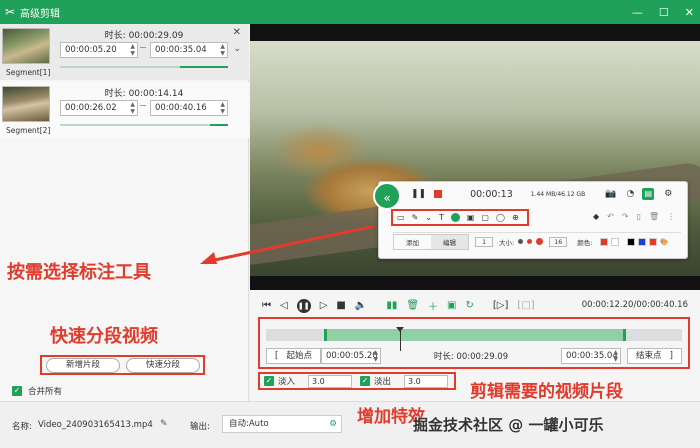 Image resolution: width=700 pixels, height=448 pixels. Describe the element at coordinates (122, 365) in the screenshot. I see `segment-button-group: 新增片段 快速分段` at that location.